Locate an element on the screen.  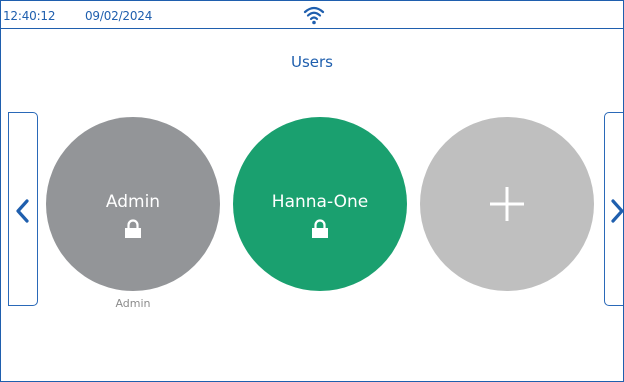
user-name: Admin is located at coordinates (133, 202).